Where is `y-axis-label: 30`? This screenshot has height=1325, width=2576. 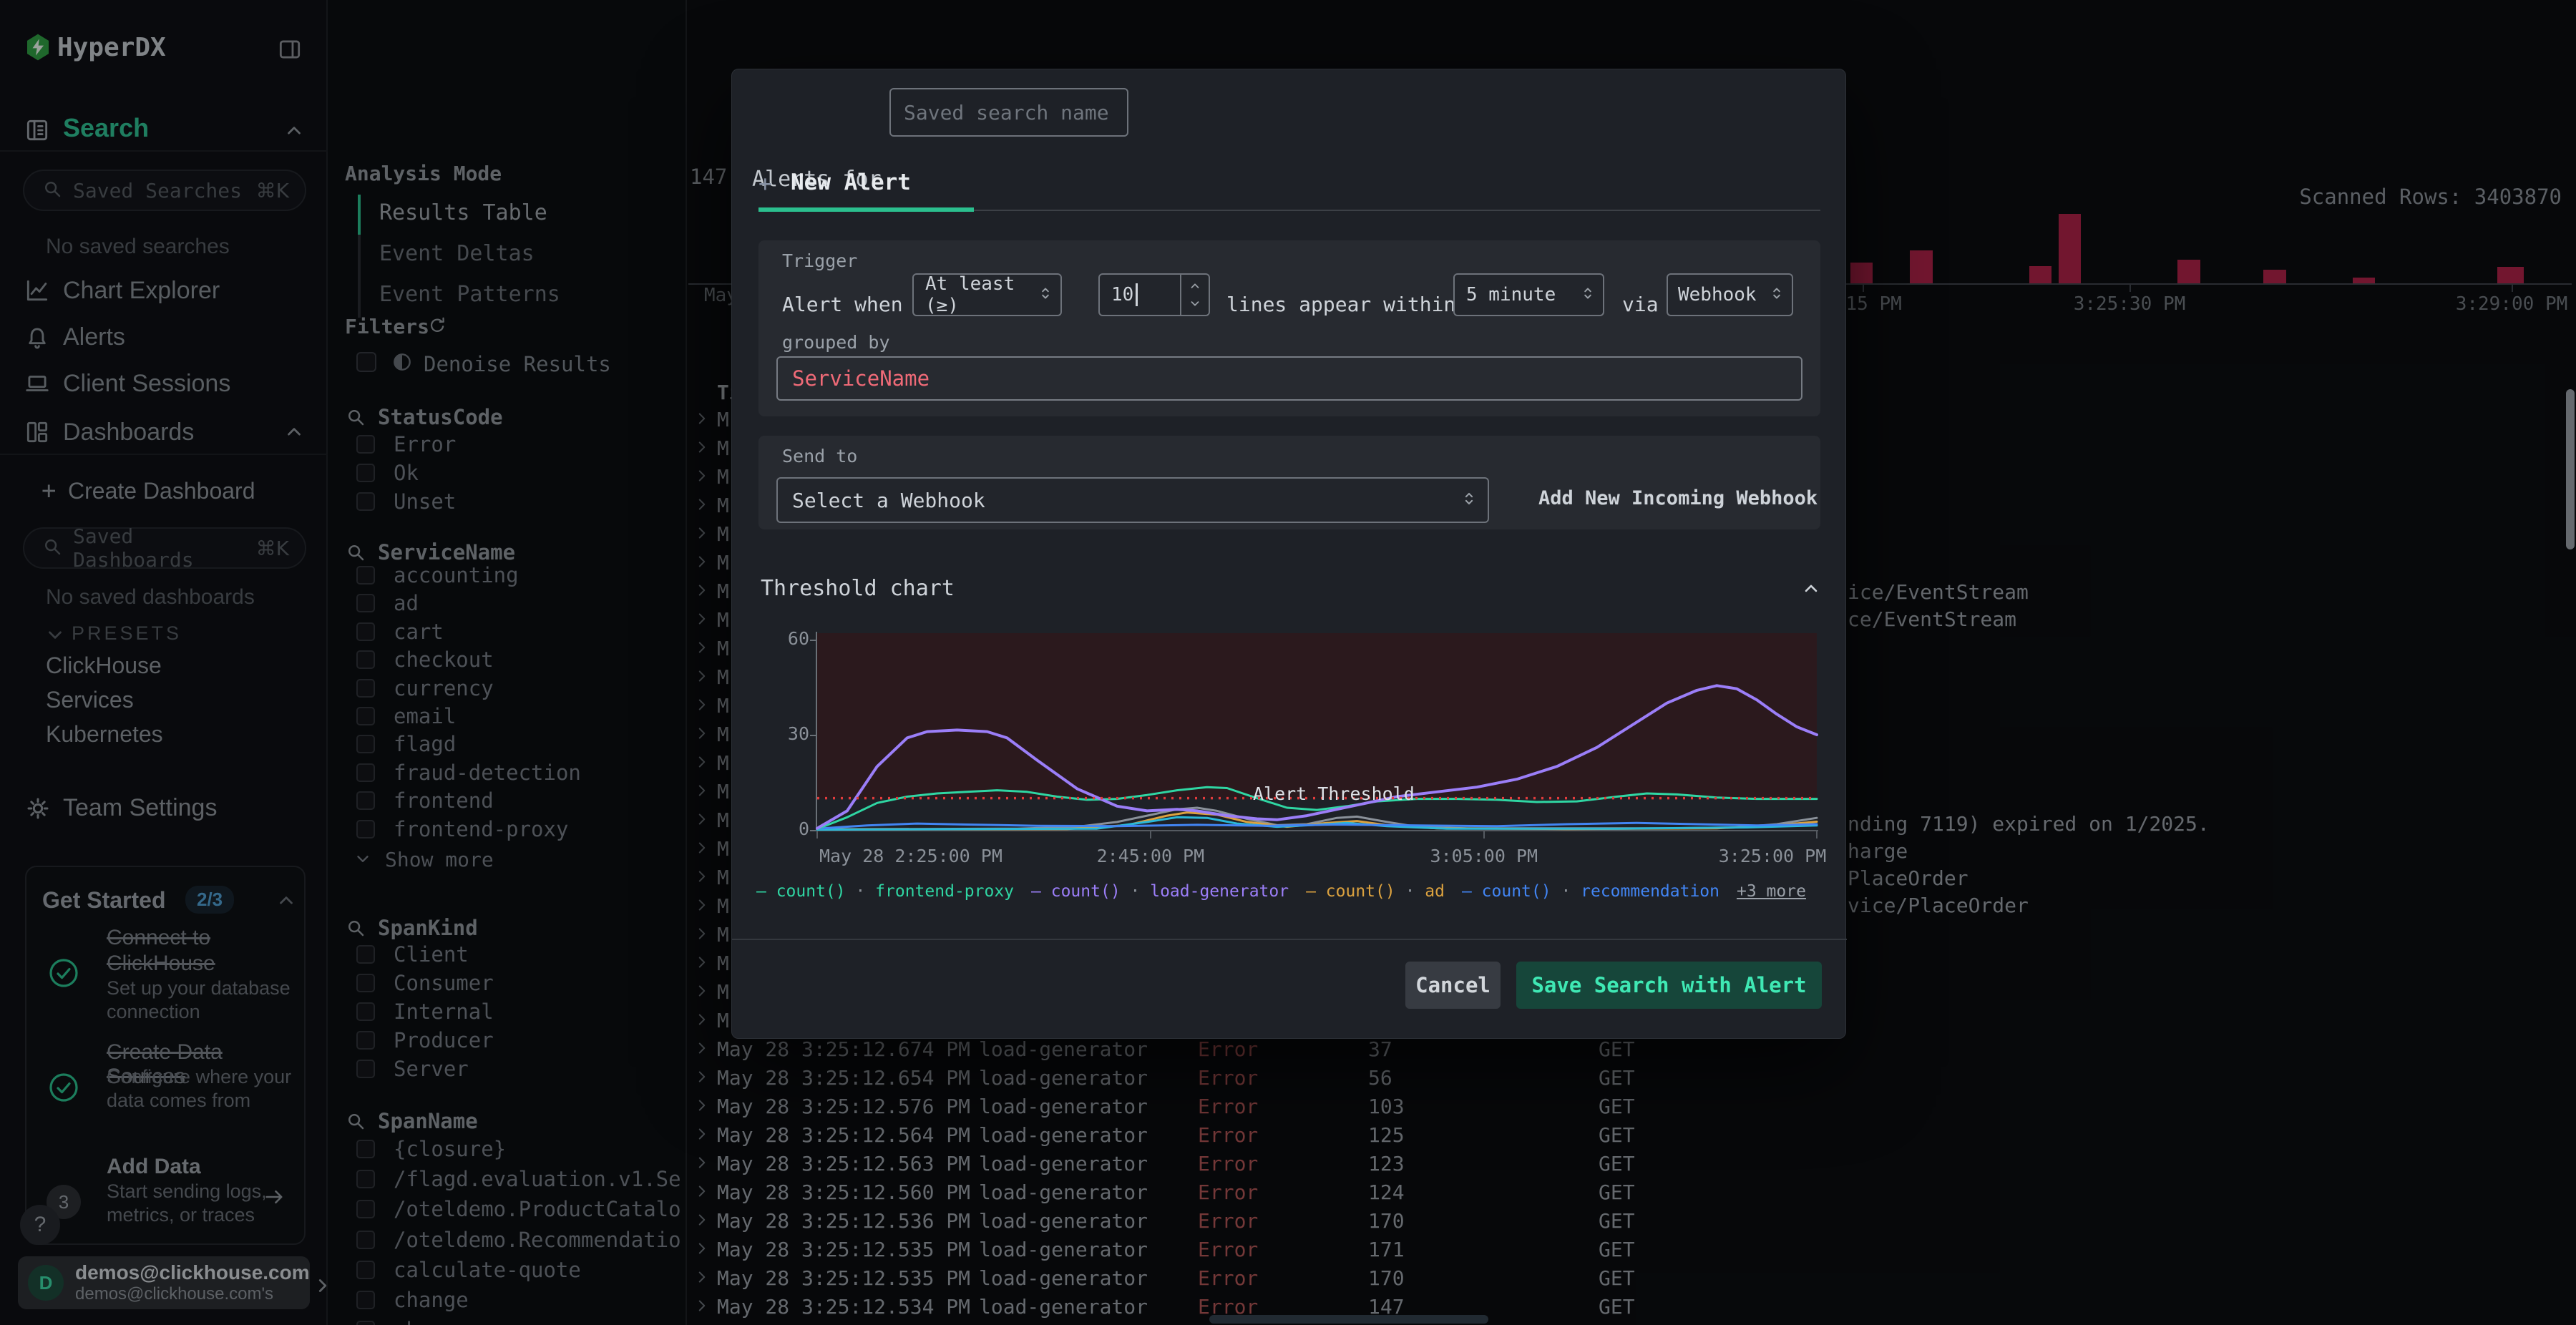
y-axis-label: 30 is located at coordinates (798, 734).